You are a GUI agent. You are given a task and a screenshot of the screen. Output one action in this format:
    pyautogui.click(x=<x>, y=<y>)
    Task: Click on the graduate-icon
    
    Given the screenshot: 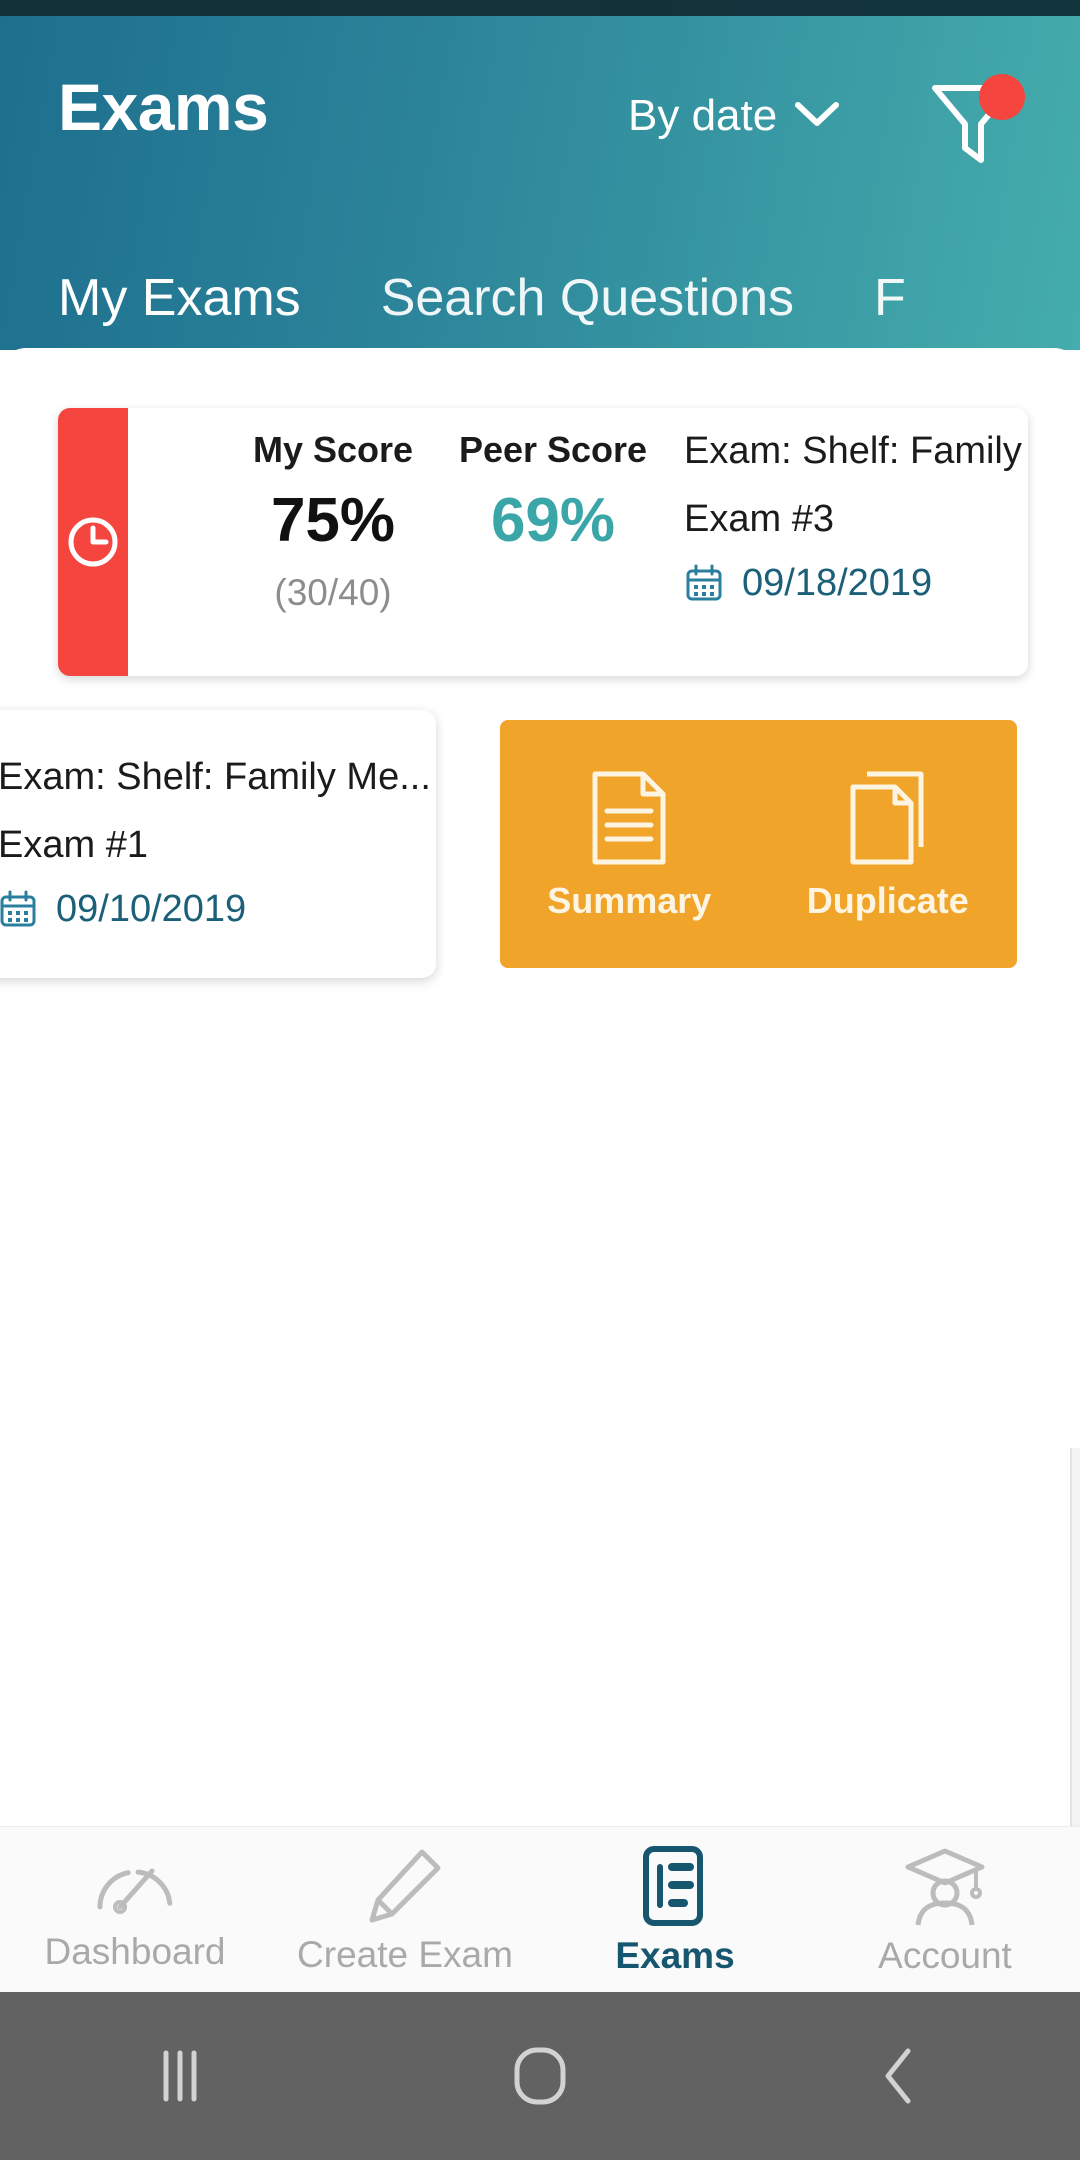 What is the action you would take?
    pyautogui.click(x=945, y=1887)
    